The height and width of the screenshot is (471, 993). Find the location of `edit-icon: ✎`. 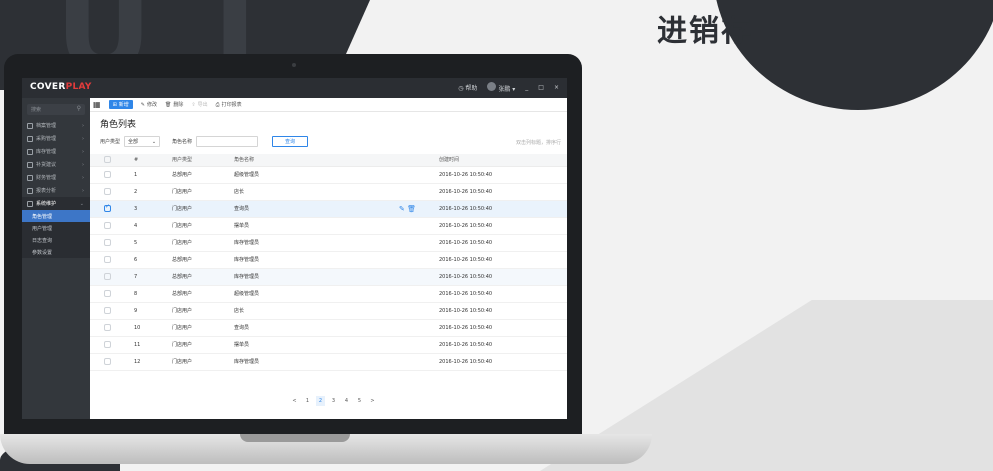

edit-icon: ✎ is located at coordinates (402, 209).